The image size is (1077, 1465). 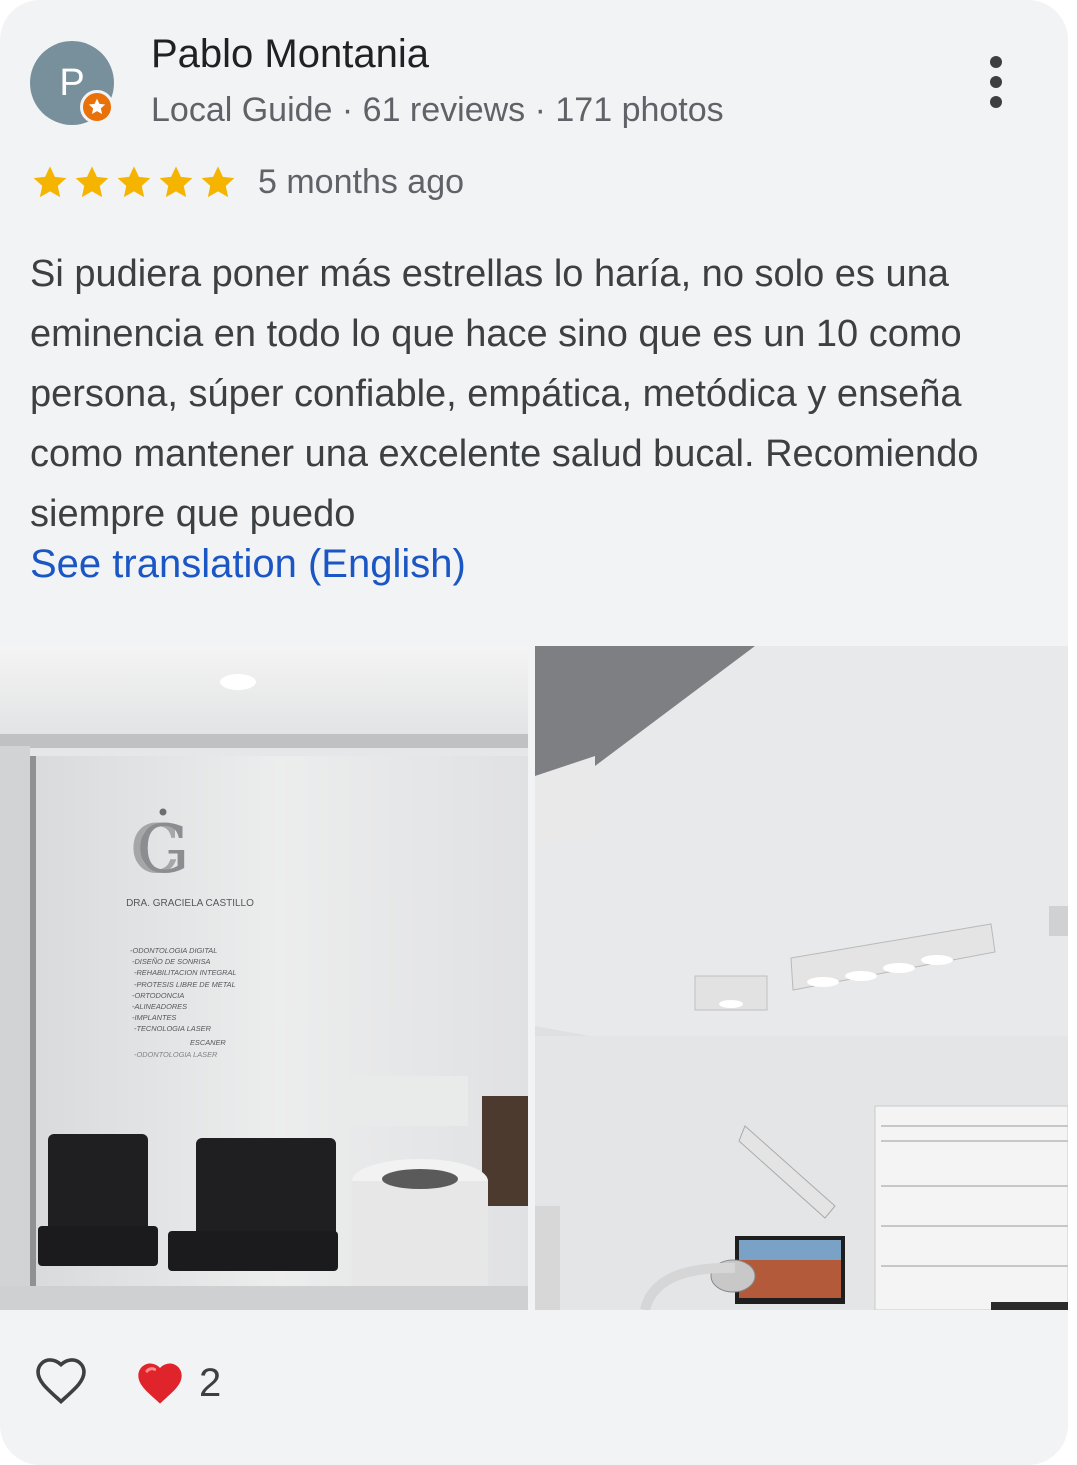 What do you see at coordinates (61, 1381) in the screenshot?
I see `like-heart-outline-icon` at bounding box center [61, 1381].